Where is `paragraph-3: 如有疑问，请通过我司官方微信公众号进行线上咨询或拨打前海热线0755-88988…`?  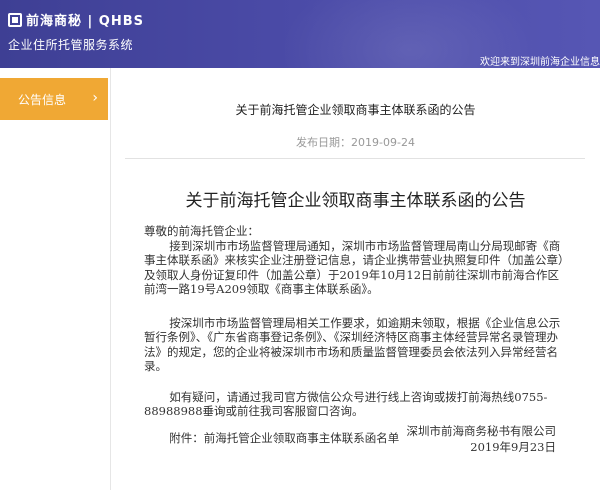
paragraph-3: 如有疑问，请通过我司官方微信公众号进行线上咨询或拨打前海热线0755-88988… is located at coordinates (346, 404).